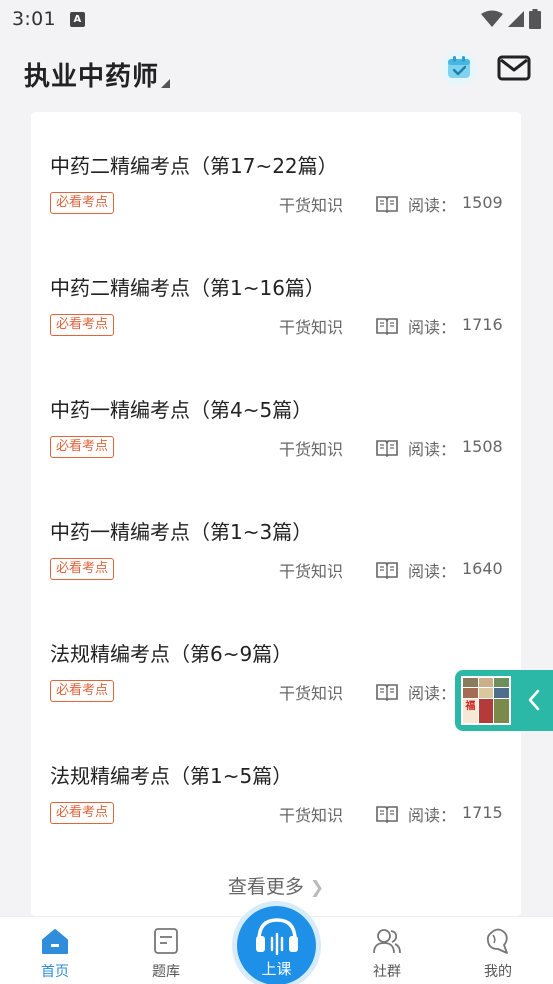 This screenshot has height=984, width=553. Describe the element at coordinates (470, 710) in the screenshot. I see `fu-character: 福` at that location.